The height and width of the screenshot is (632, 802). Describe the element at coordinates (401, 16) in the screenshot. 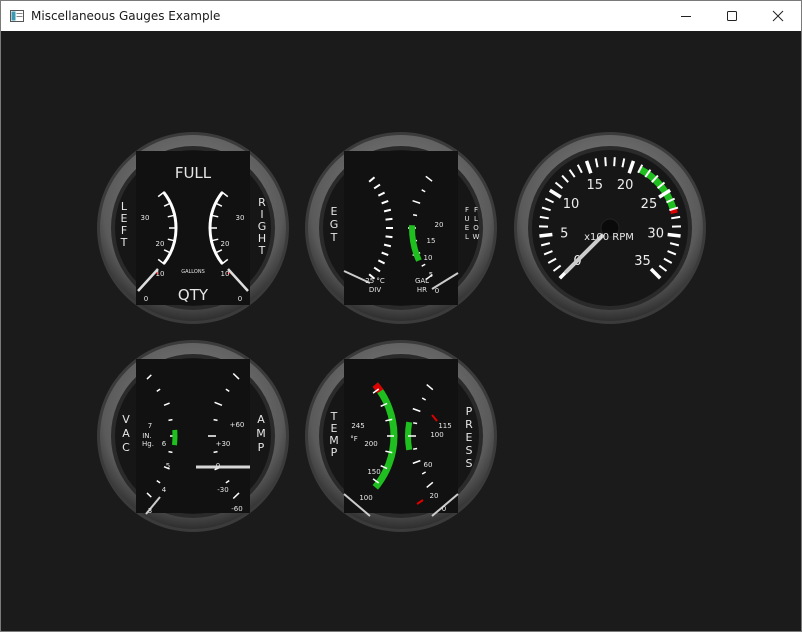

I see `title-bar: Miscellaneous Gauges Example` at that location.